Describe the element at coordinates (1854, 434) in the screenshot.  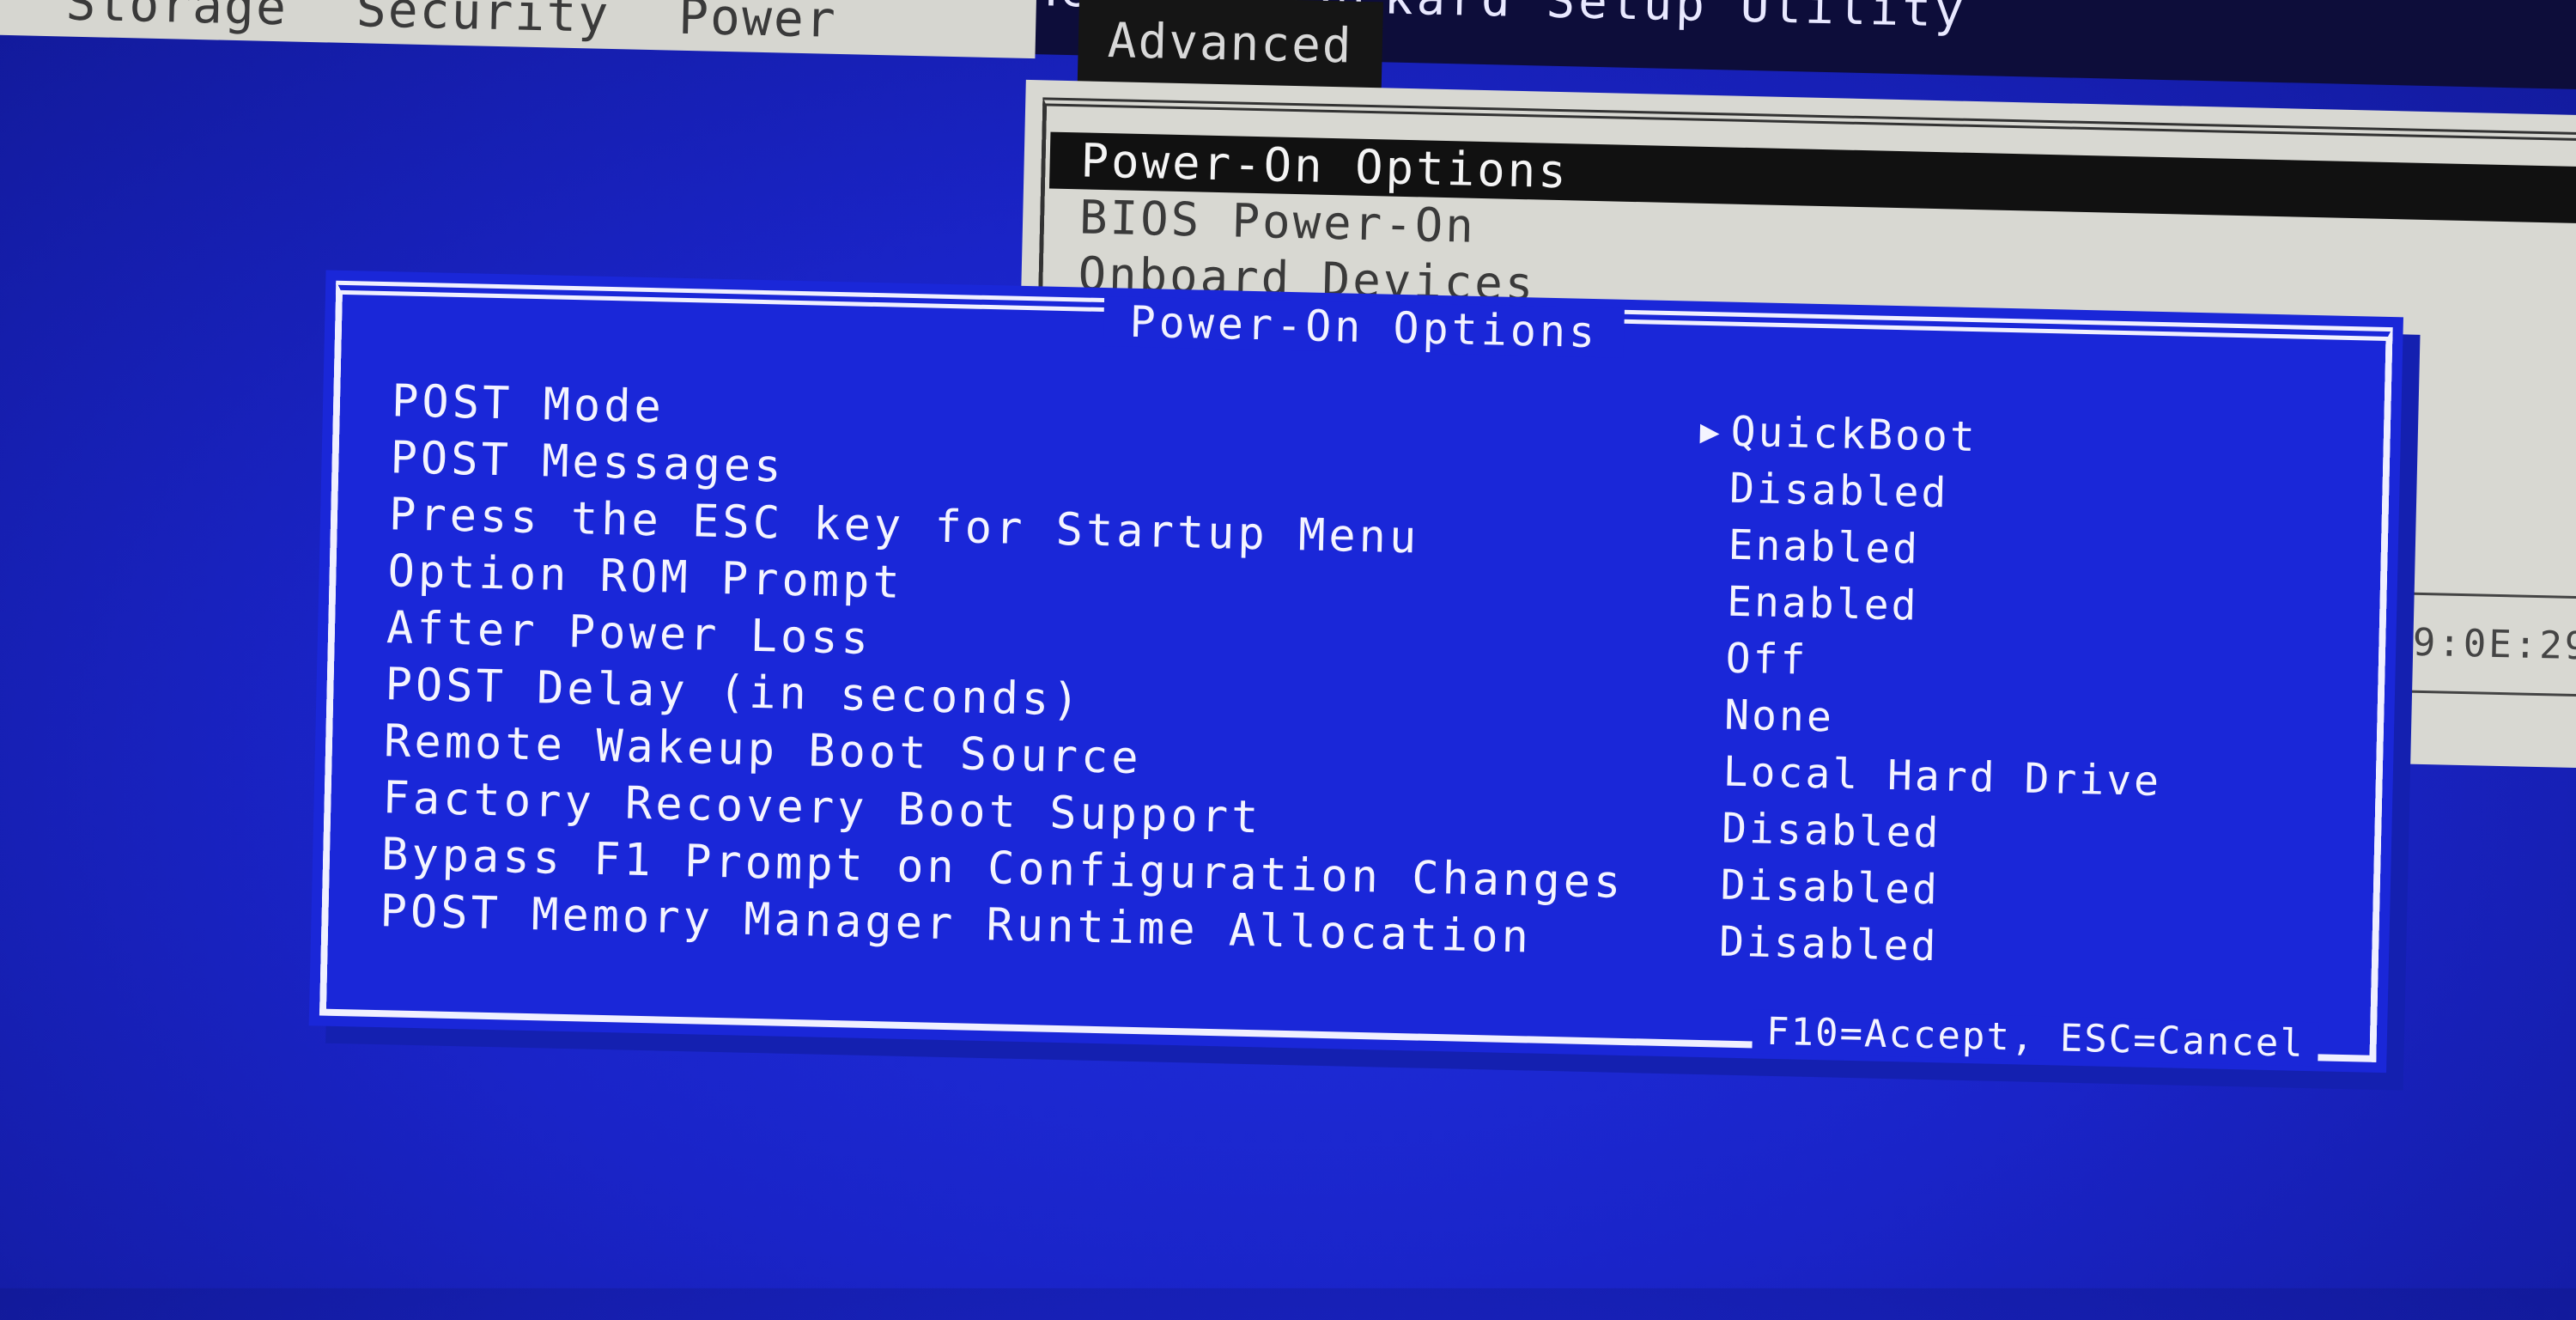
I see `setting-value-text: QuickBoot` at that location.